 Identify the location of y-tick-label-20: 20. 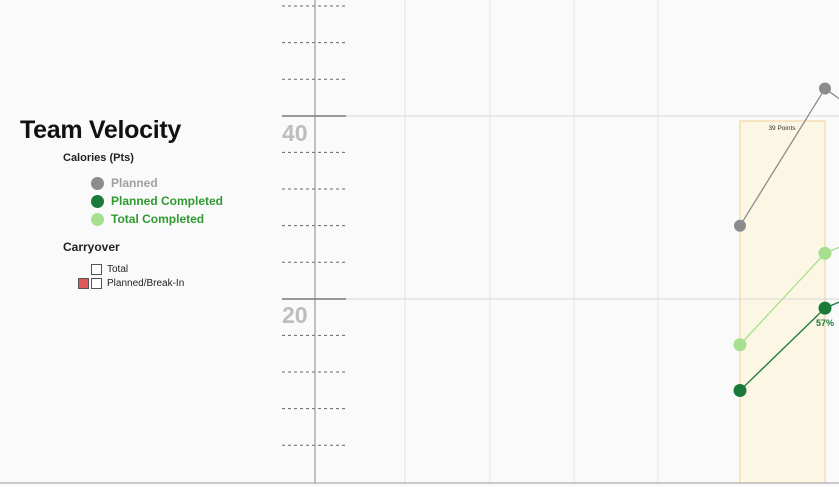
(295, 315).